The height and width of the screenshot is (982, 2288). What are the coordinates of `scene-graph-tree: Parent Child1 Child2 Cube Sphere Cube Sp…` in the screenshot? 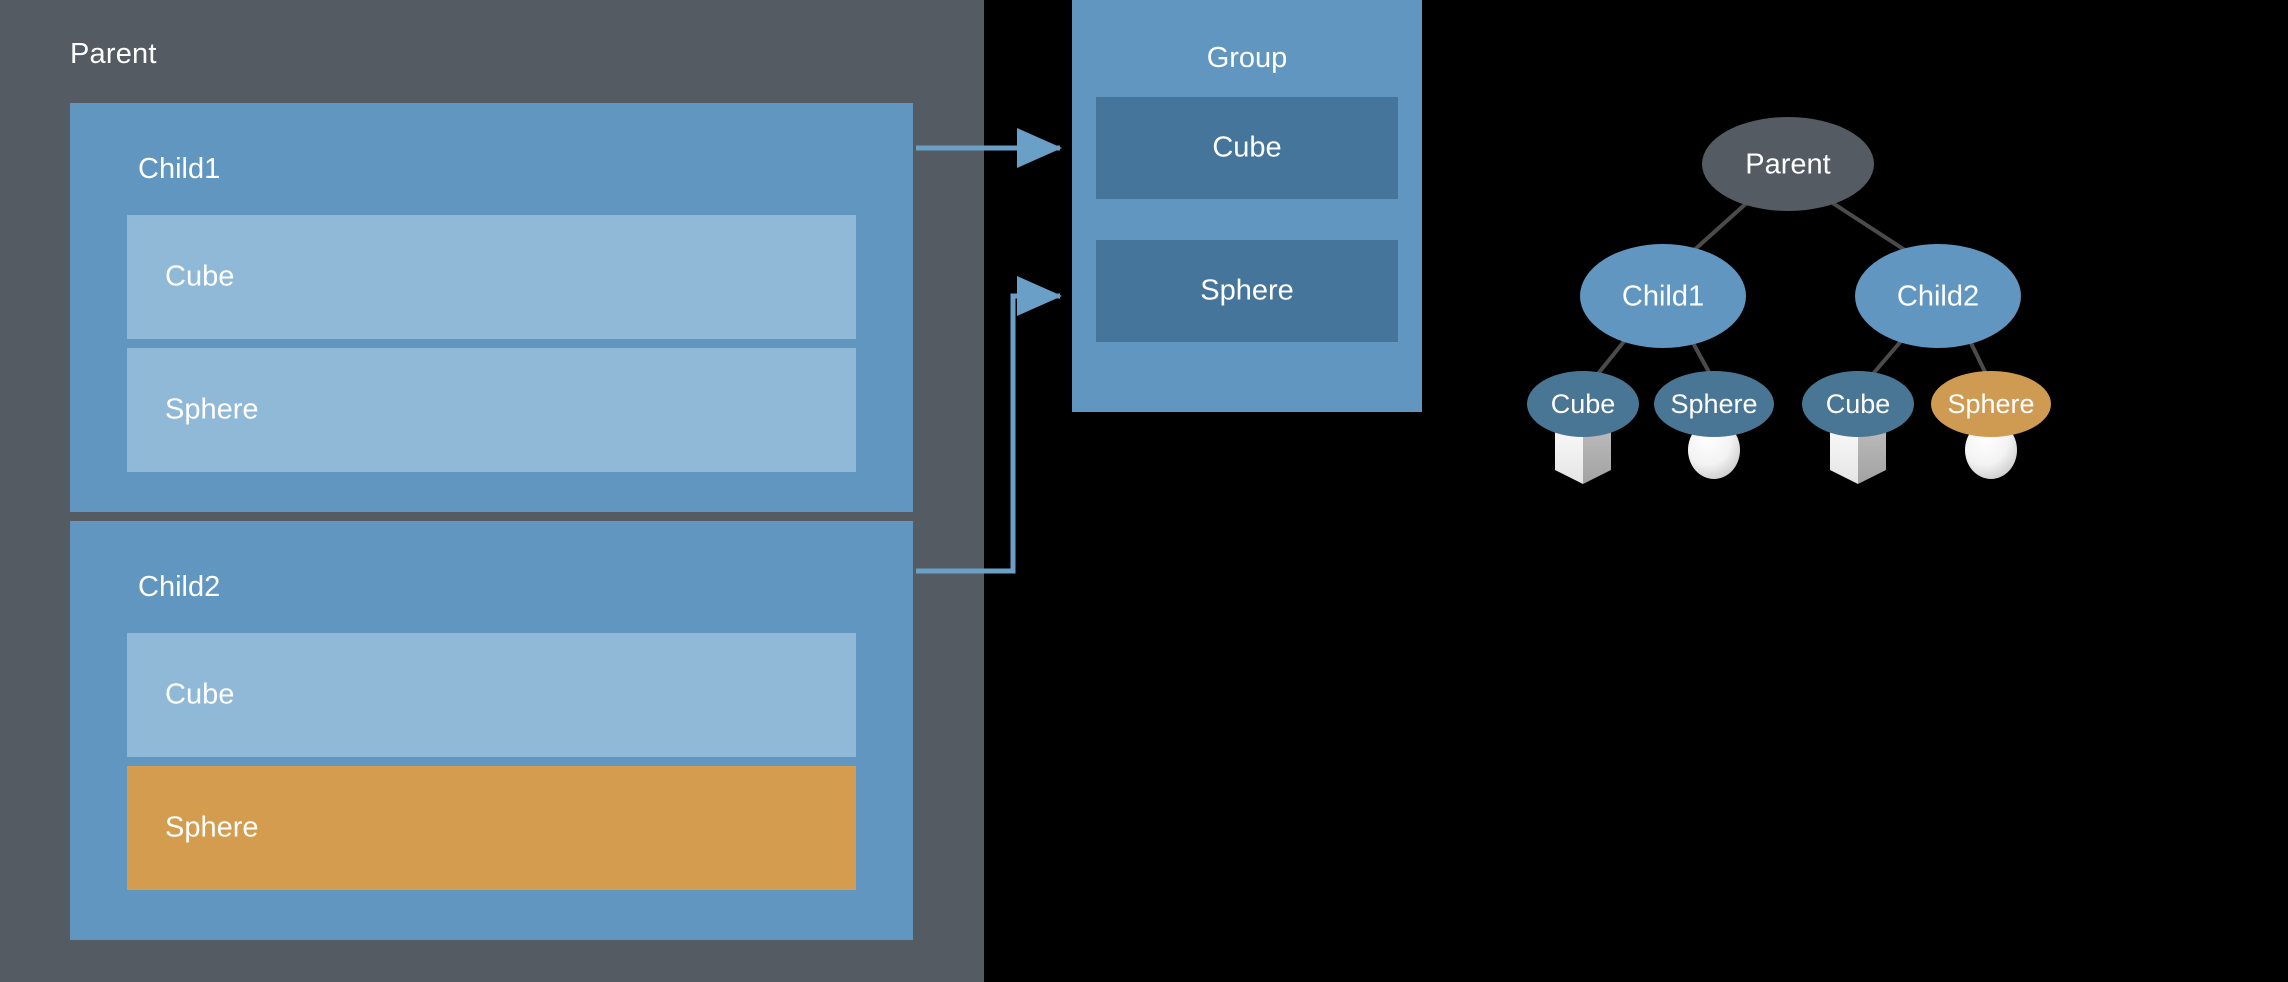 It's located at (1789, 300).